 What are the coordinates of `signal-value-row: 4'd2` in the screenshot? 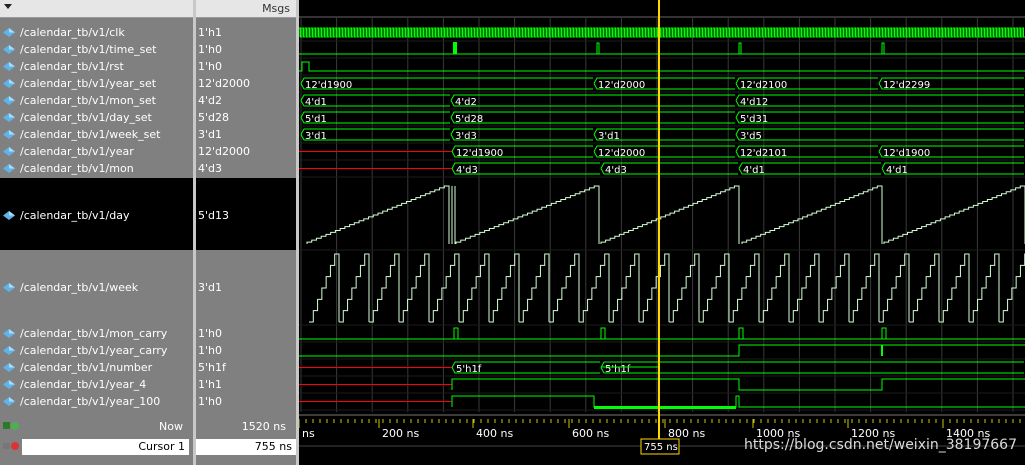 It's located at (246, 100).